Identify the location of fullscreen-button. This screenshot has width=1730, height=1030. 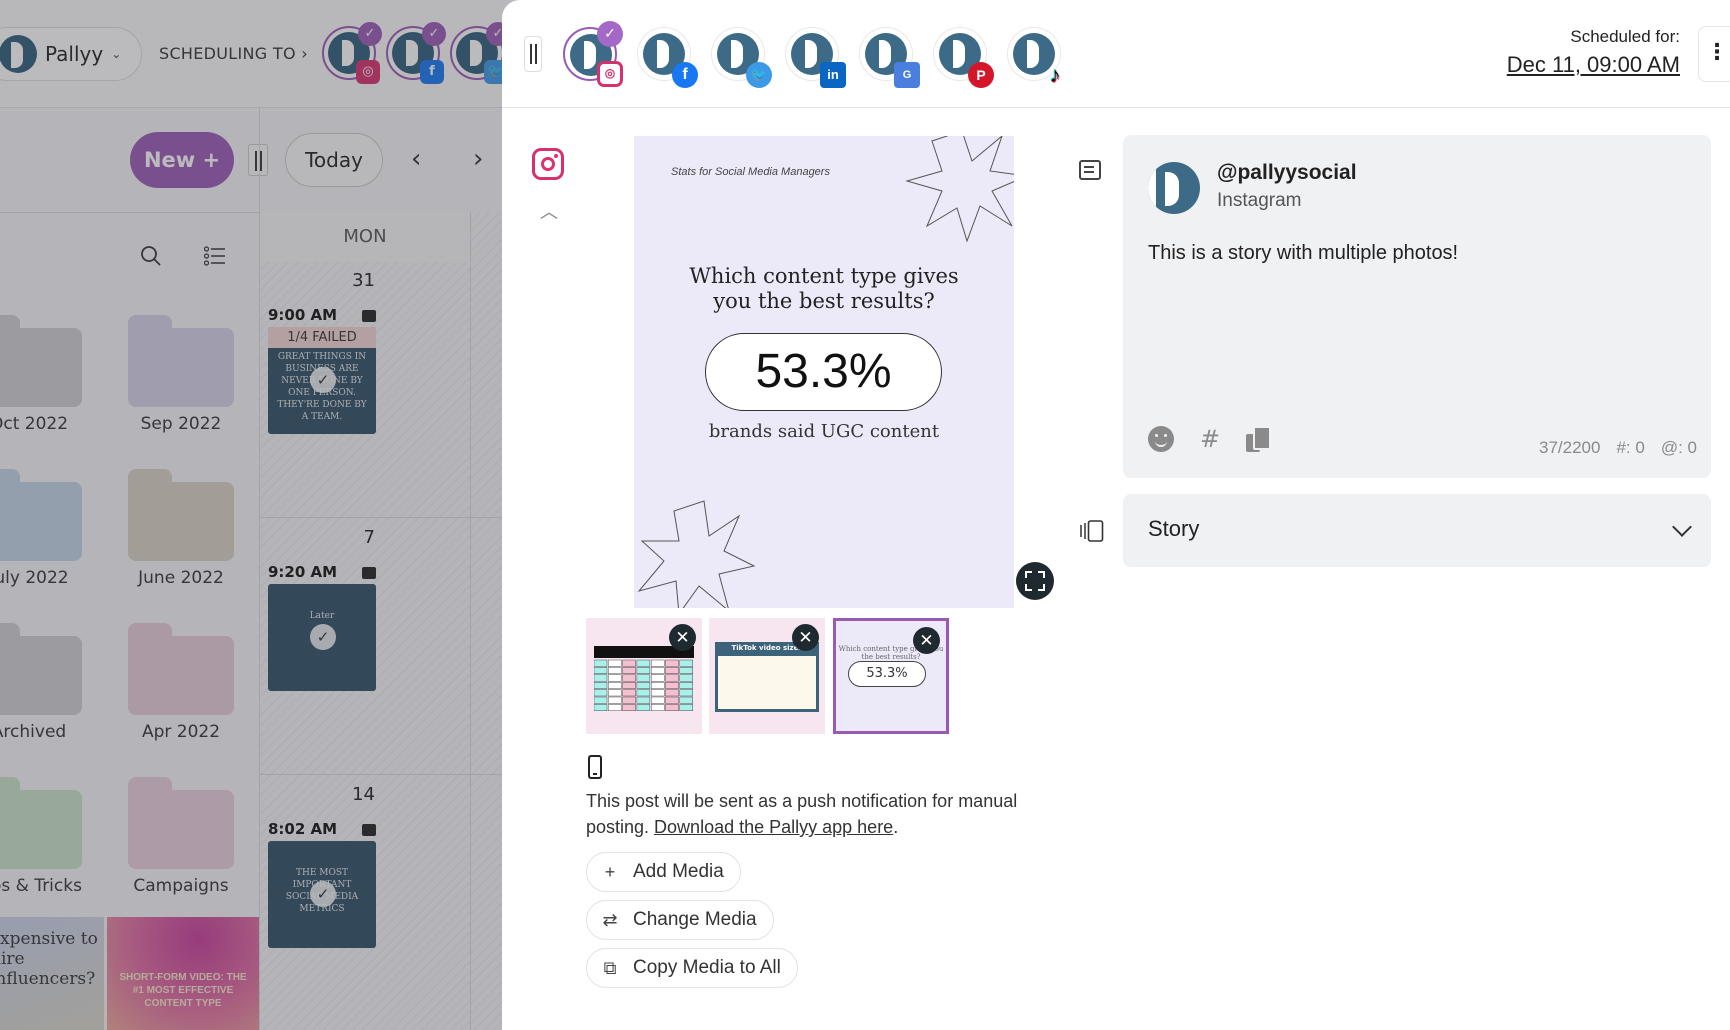
(1035, 581).